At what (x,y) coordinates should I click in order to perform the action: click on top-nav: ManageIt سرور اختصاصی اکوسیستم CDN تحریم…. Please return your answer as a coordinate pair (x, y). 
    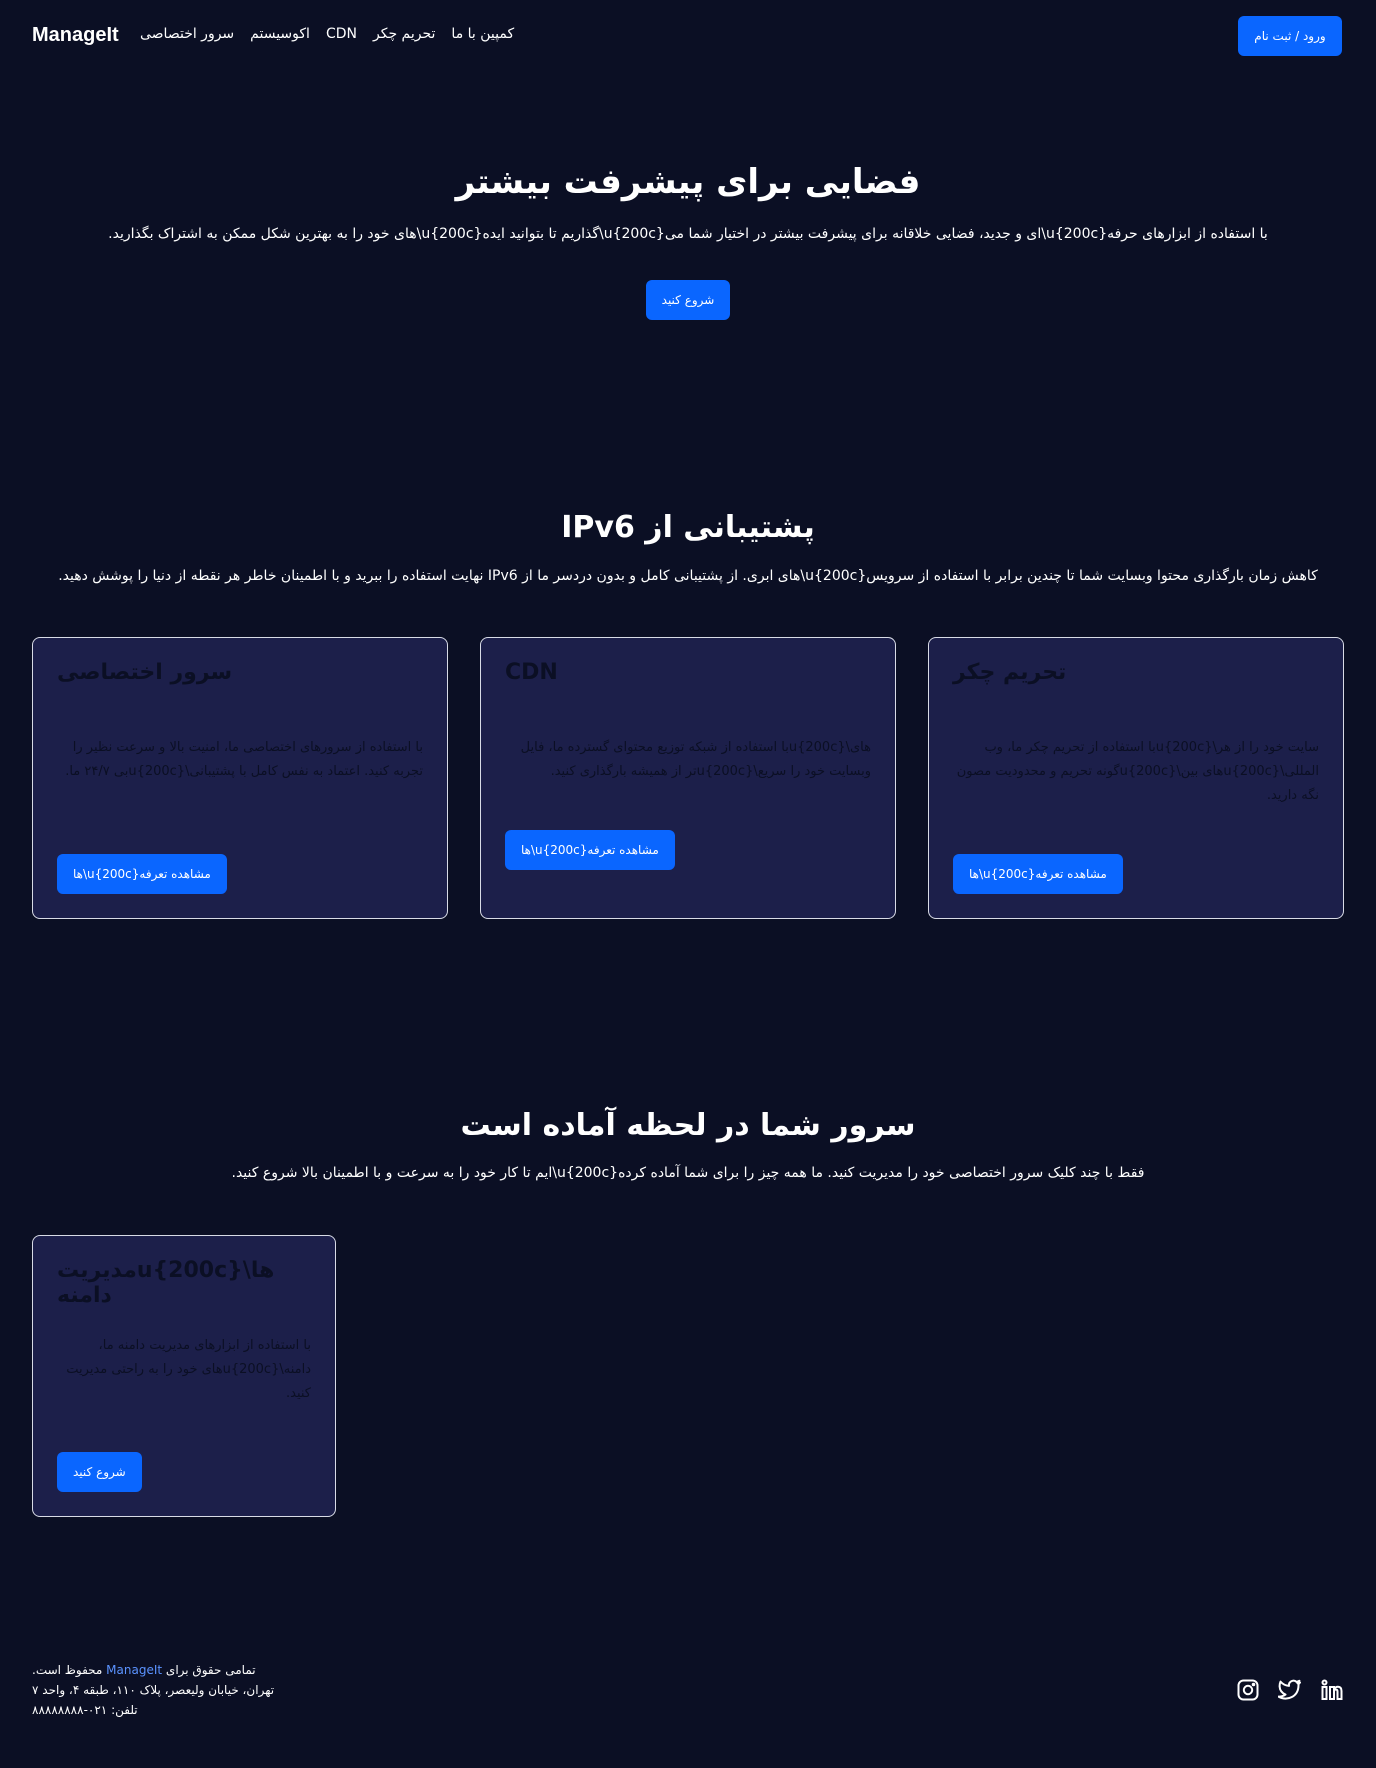
    Looking at the image, I should click on (688, 36).